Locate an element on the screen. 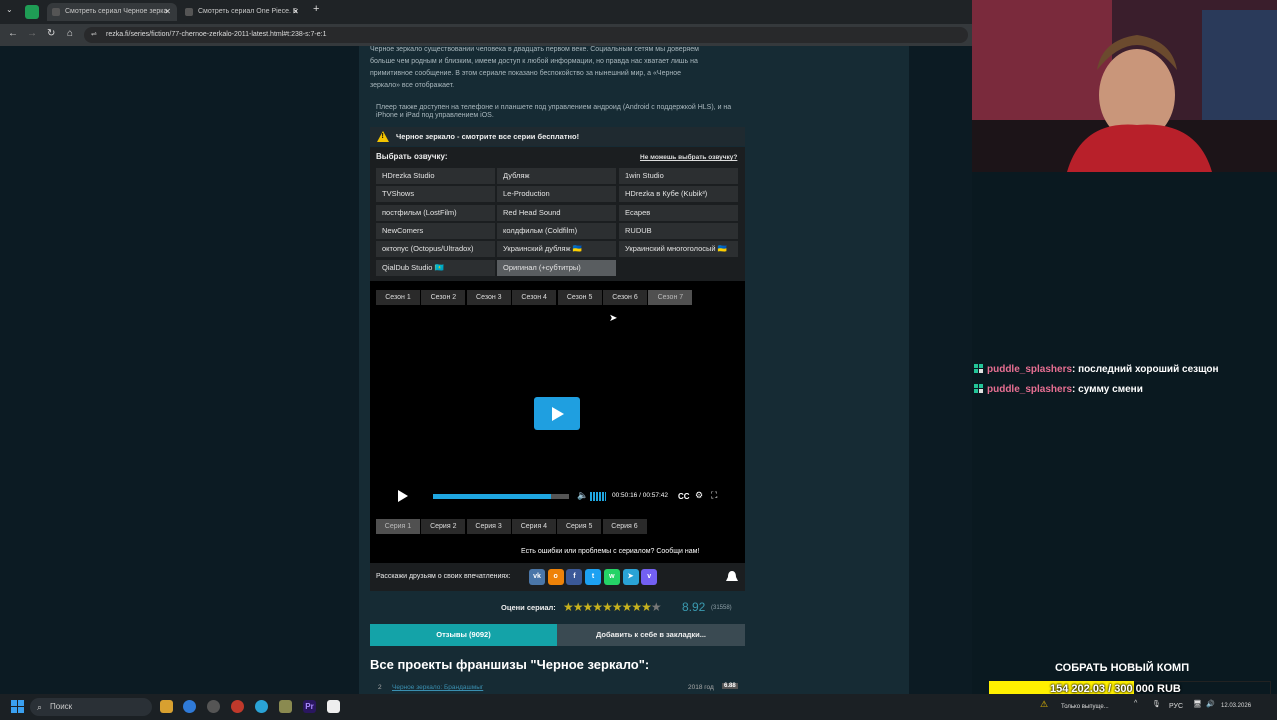 The image size is (1277, 720). season-tab: Сезон 2 is located at coordinates (443, 297).